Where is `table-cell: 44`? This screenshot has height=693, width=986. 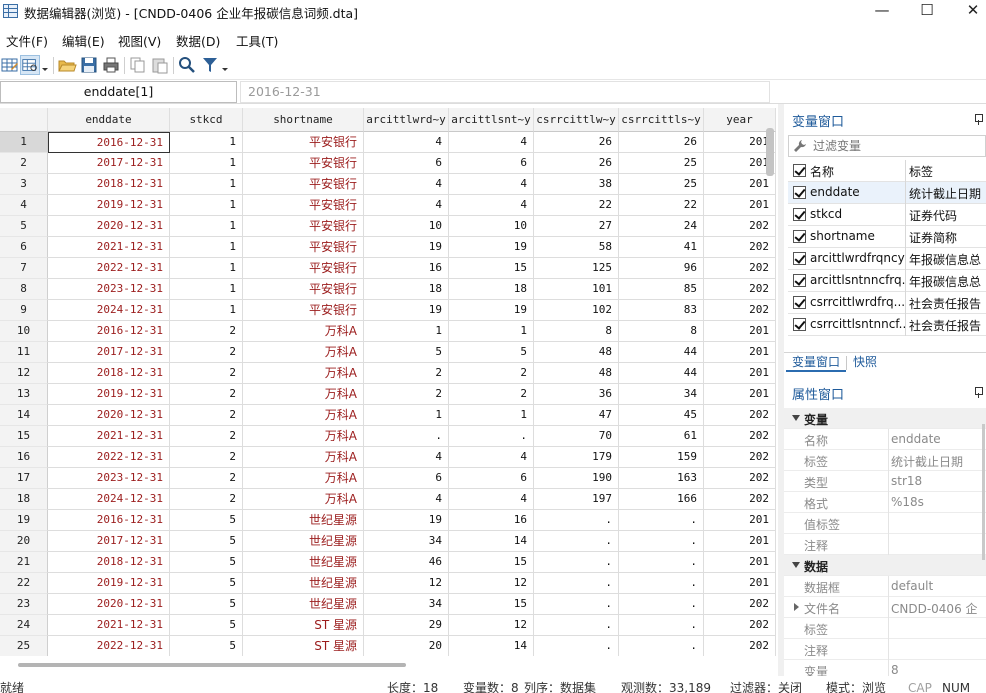
table-cell: 44 is located at coordinates (661, 352).